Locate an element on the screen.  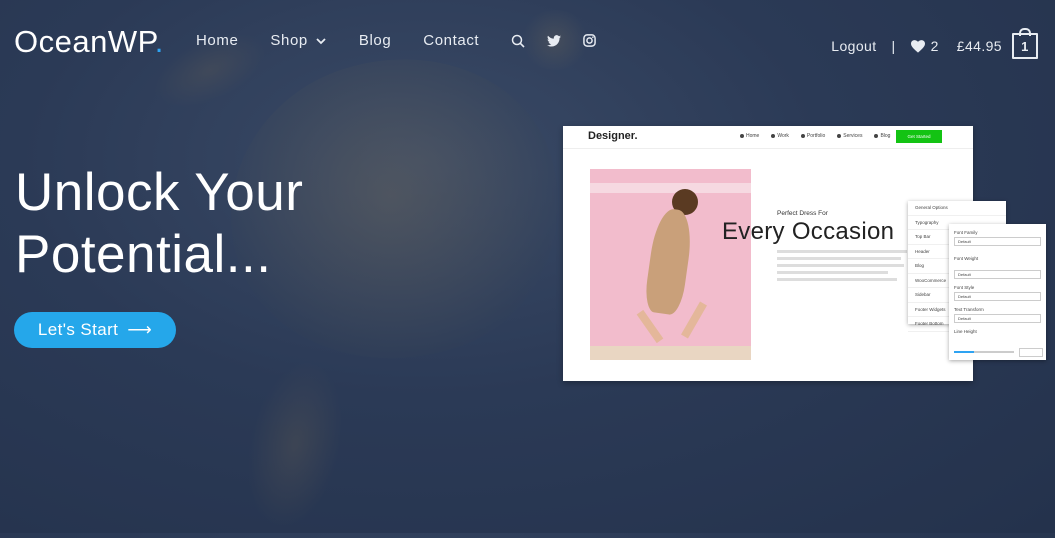
logo-text: OceanWP is located at coordinates (84, 41).